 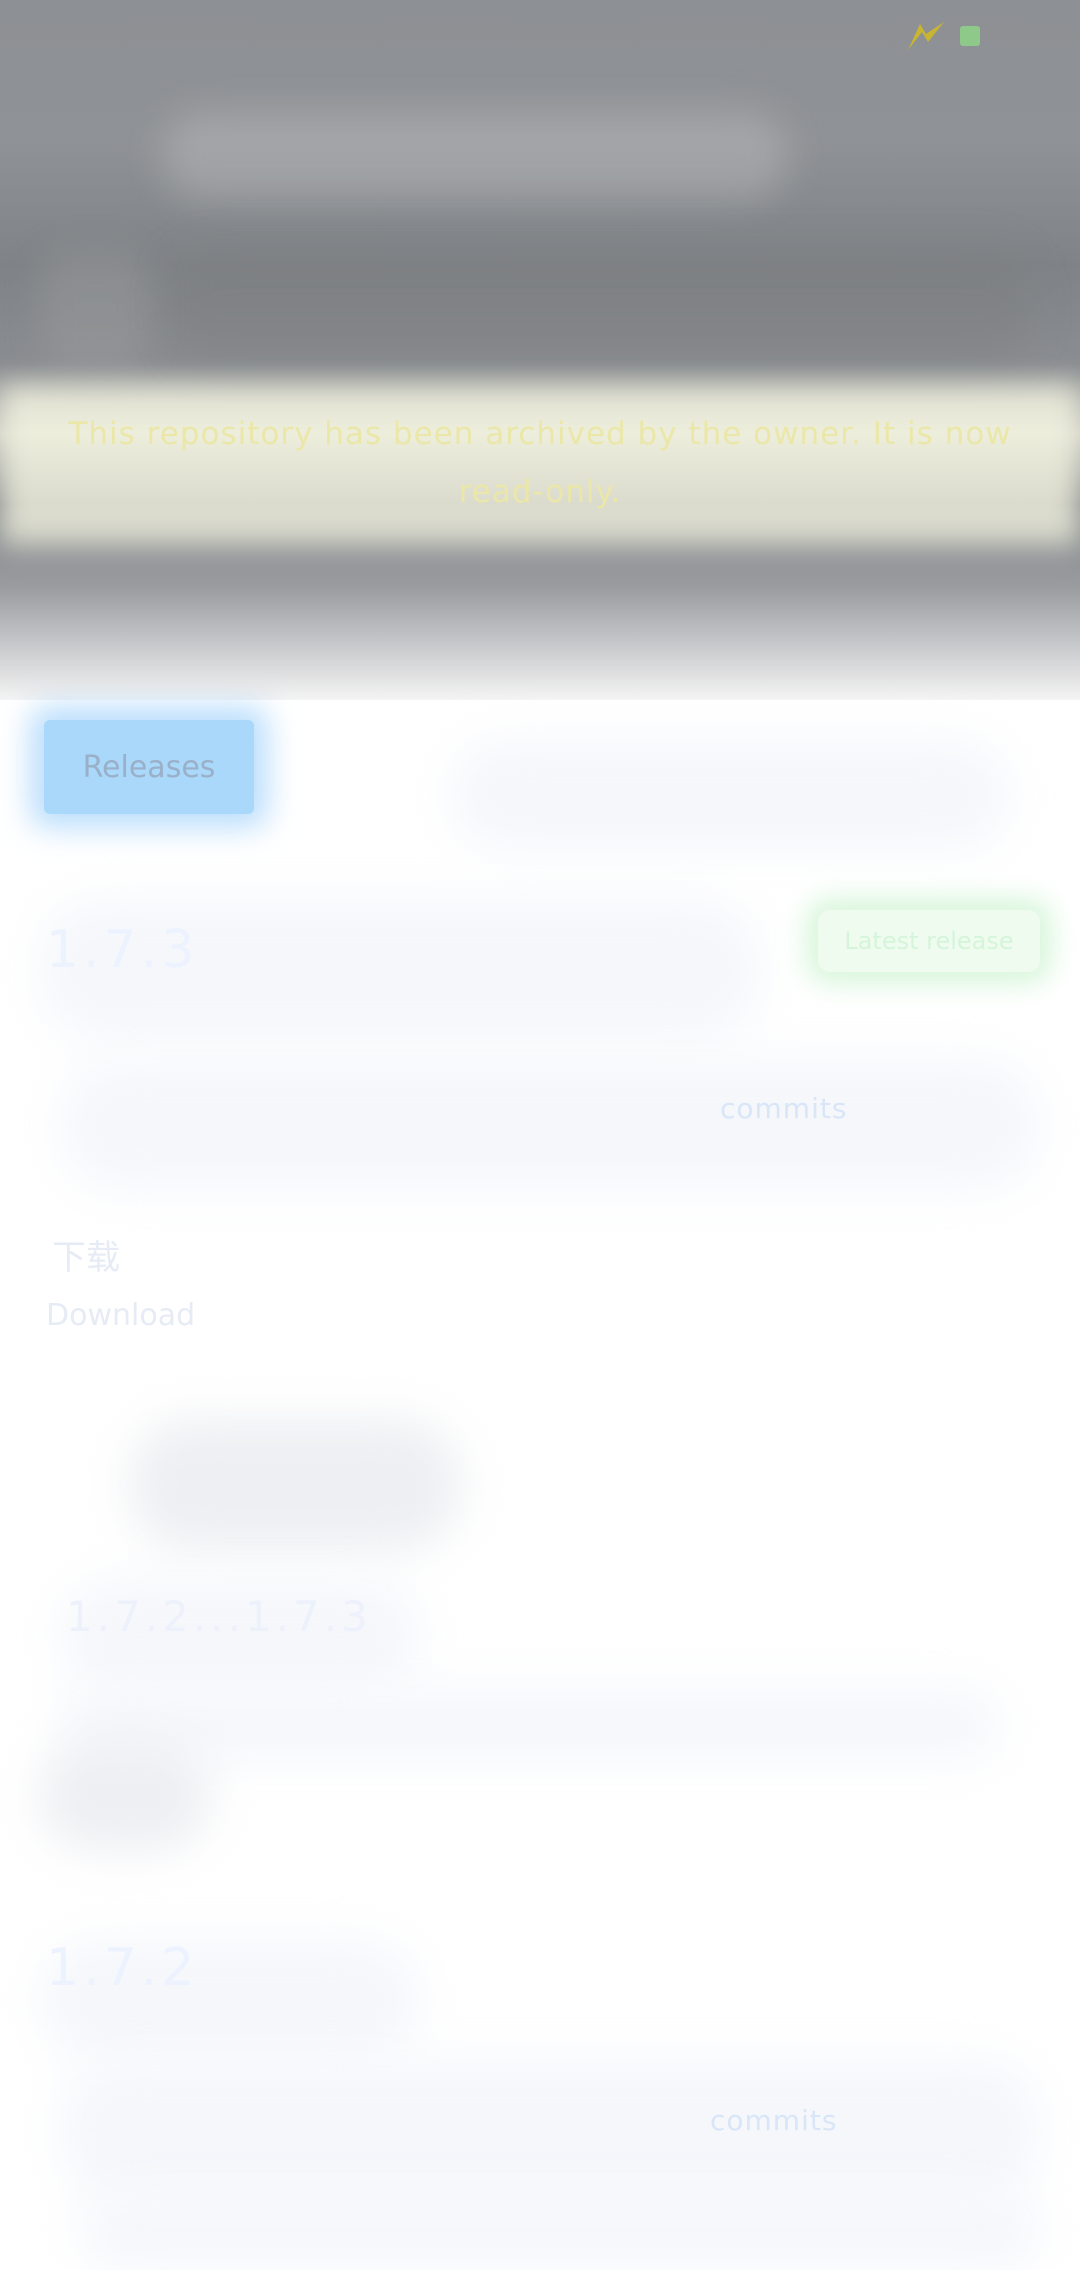 What do you see at coordinates (926, 36) in the screenshot?
I see `lightning-bolt-icon` at bounding box center [926, 36].